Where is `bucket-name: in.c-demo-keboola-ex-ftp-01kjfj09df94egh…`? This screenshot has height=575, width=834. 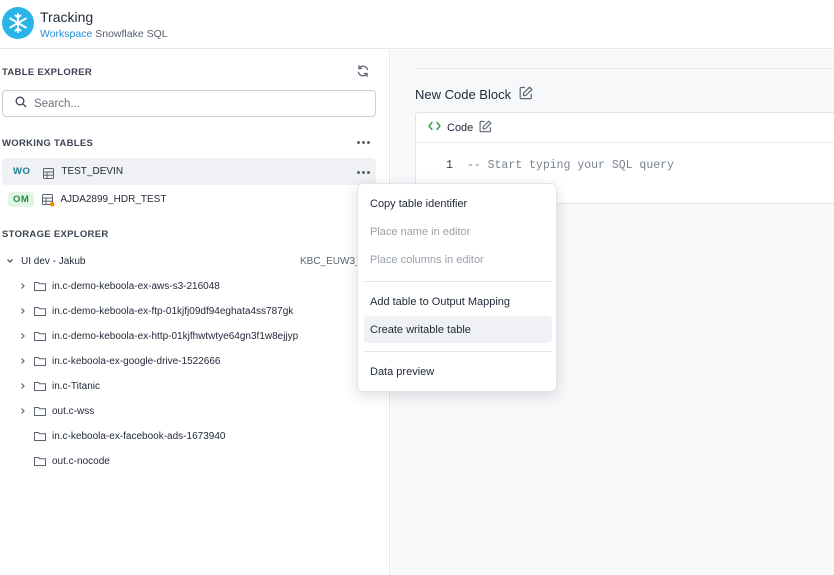 bucket-name: in.c-demo-keboola-ex-ftp-01kjfj09df94egh… is located at coordinates (173, 311).